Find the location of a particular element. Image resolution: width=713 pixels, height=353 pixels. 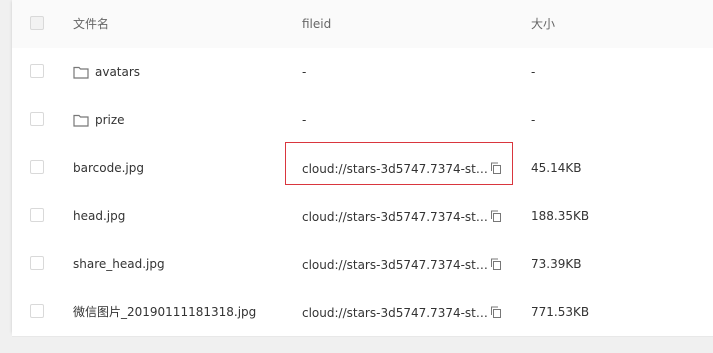

table-header: 文件名 fileid 大小 is located at coordinates (362, 24).